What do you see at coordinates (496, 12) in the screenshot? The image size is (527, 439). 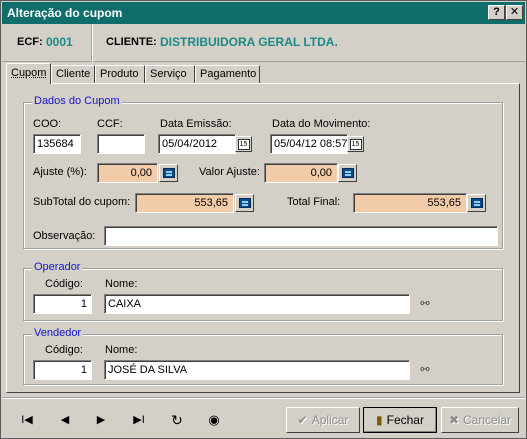 I see `help-button: ?` at bounding box center [496, 12].